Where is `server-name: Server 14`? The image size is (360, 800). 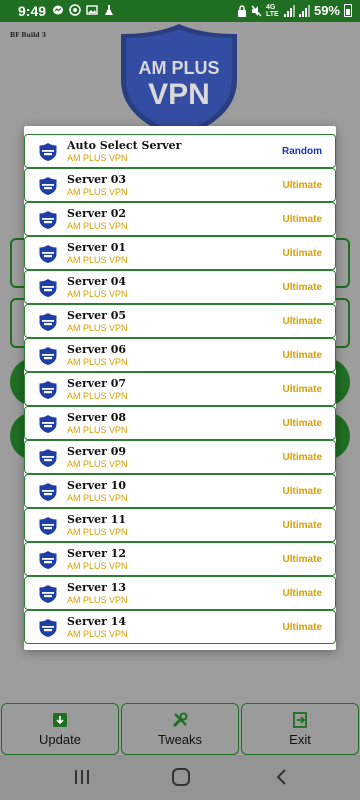 server-name: Server 14 is located at coordinates (97, 621).